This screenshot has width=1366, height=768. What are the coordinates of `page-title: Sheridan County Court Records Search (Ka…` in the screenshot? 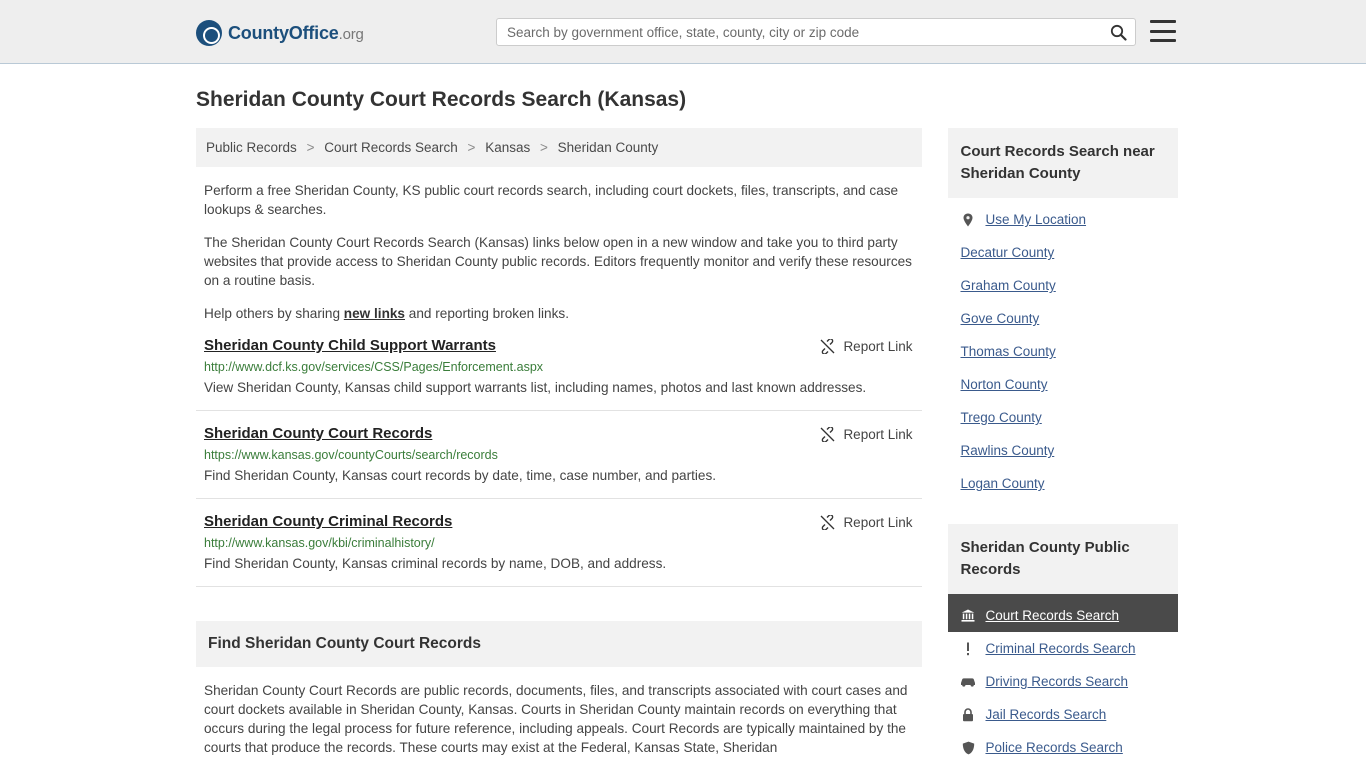 It's located at (441, 99).